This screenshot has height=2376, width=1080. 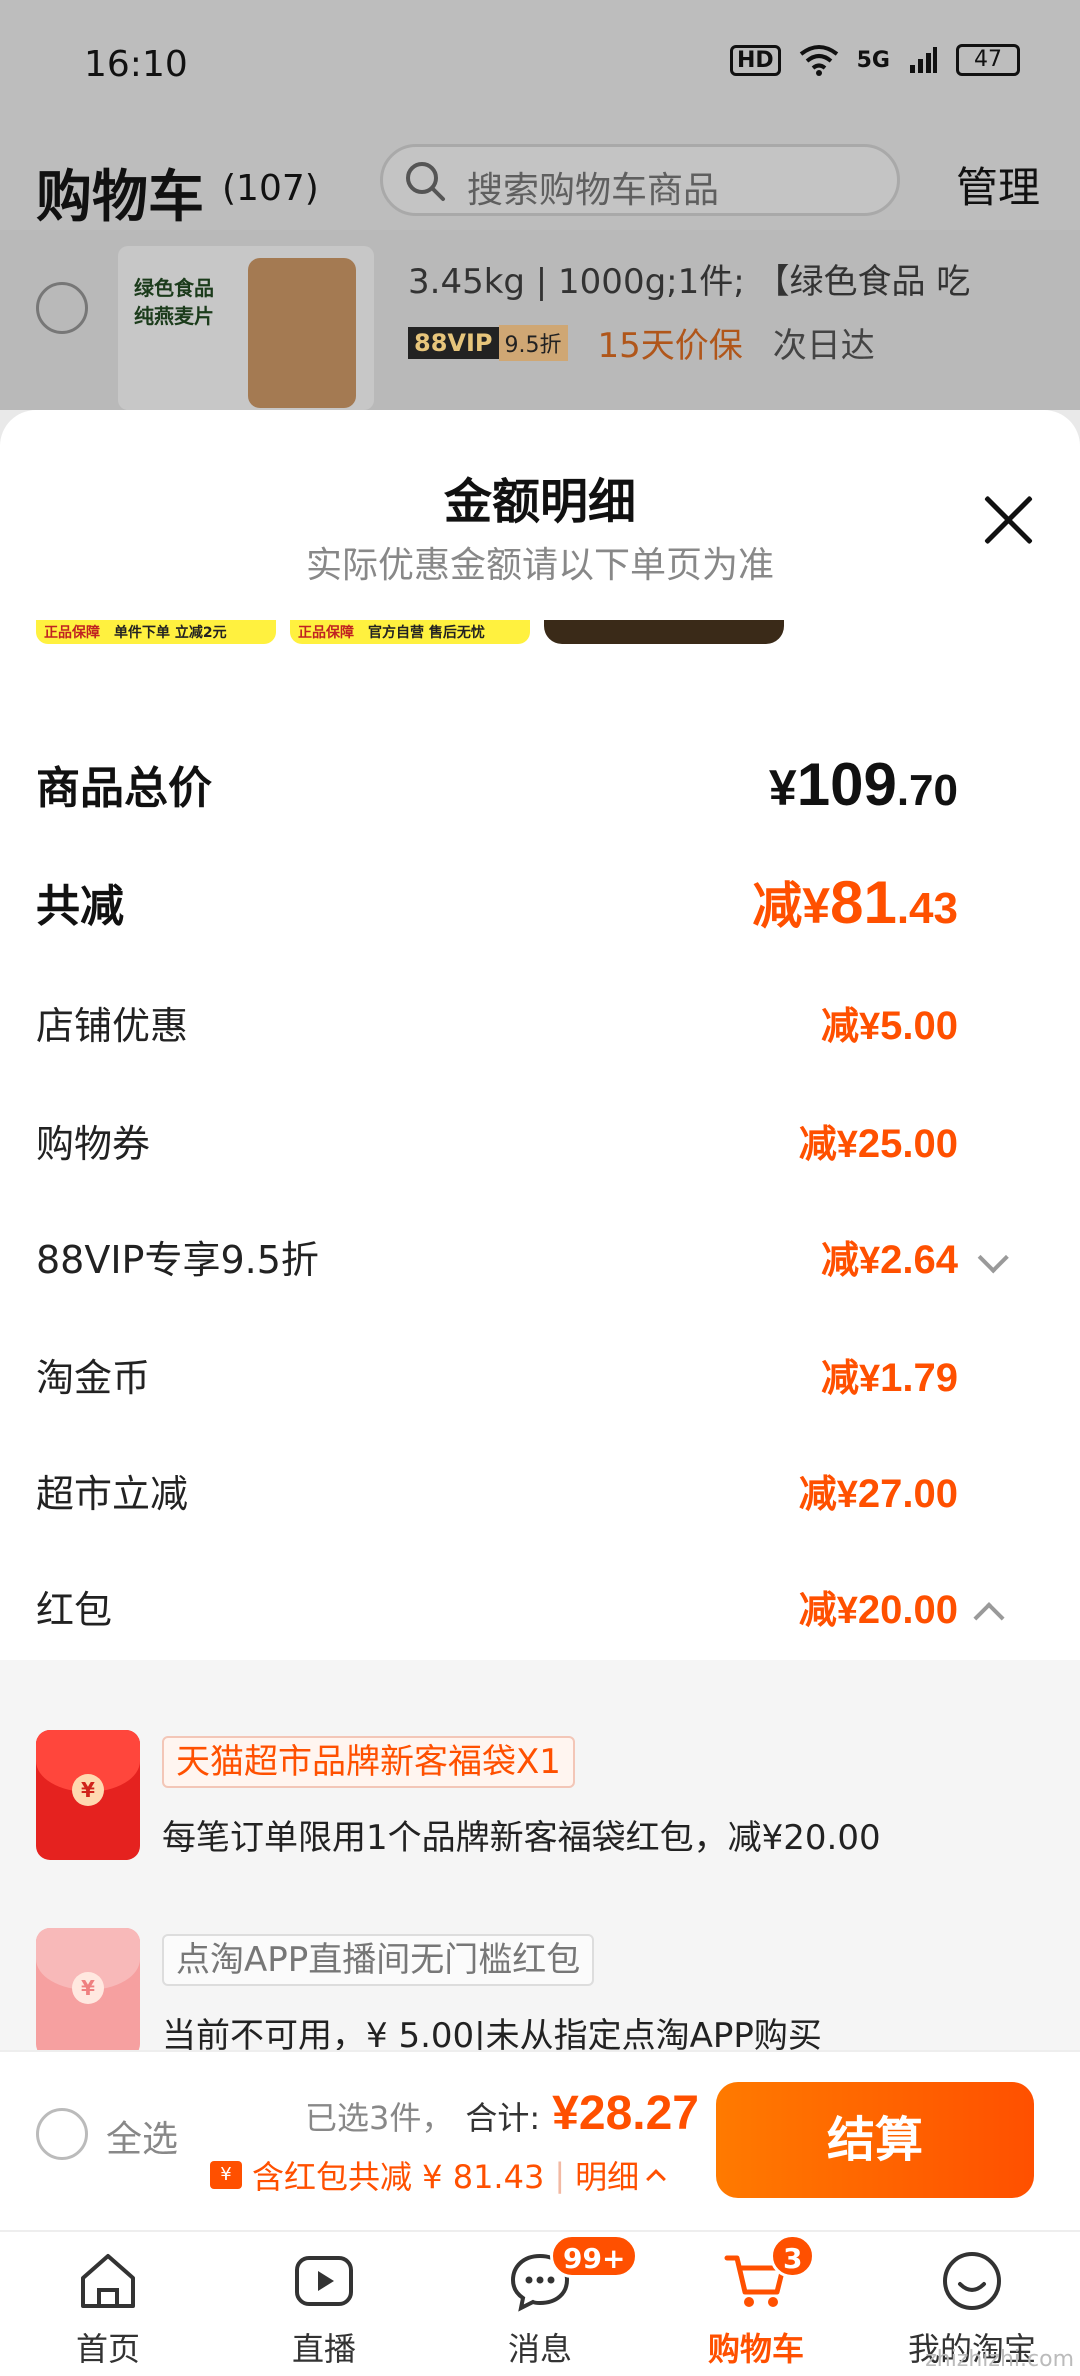 I want to click on row-red-packet: 红包 减¥ 20.00, so click(x=520, y=1606).